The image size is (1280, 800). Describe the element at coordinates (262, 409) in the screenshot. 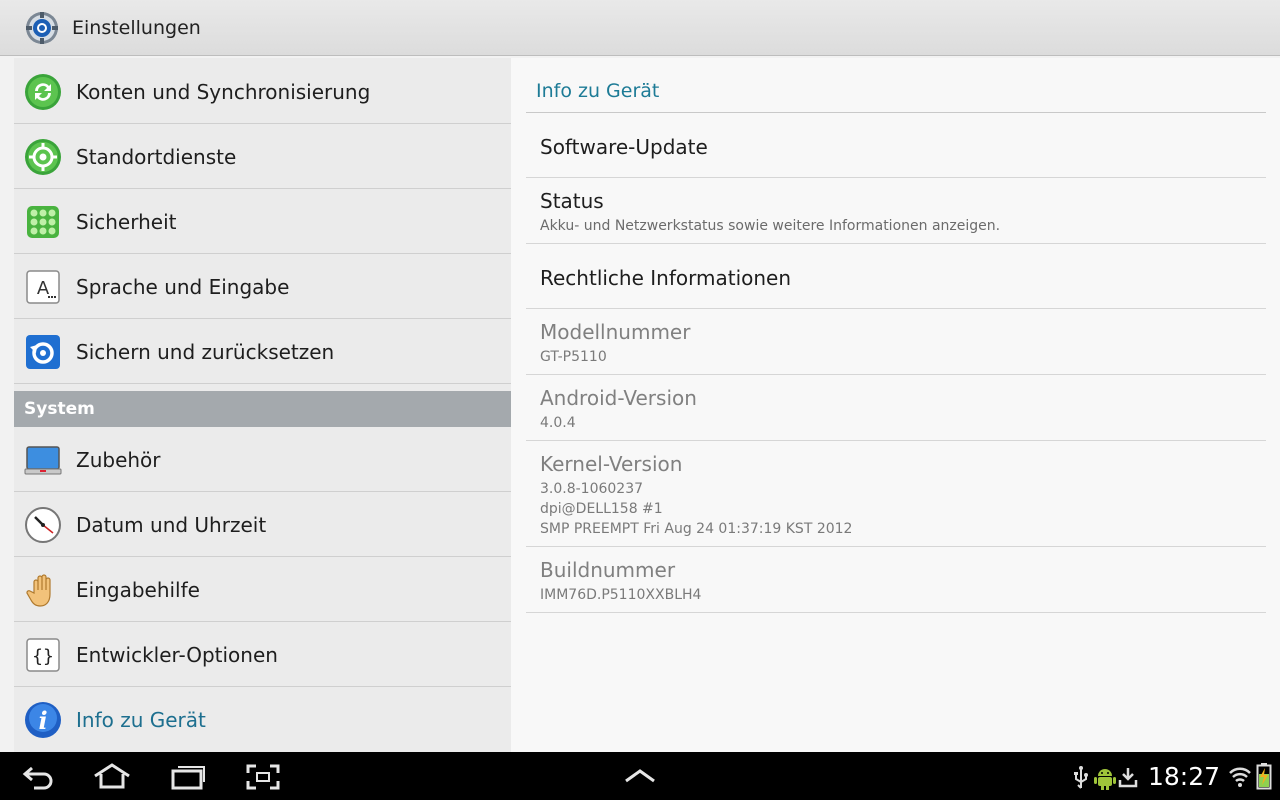

I see `section-header-system: System` at that location.